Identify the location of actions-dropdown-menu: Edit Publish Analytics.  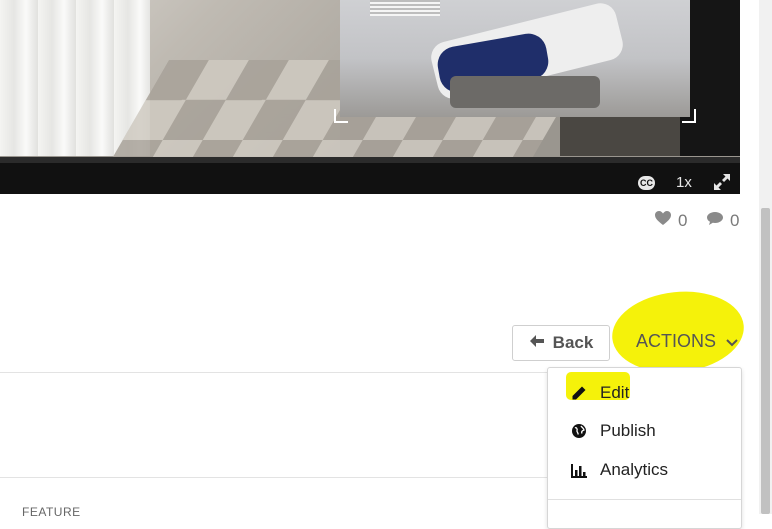
(644, 448).